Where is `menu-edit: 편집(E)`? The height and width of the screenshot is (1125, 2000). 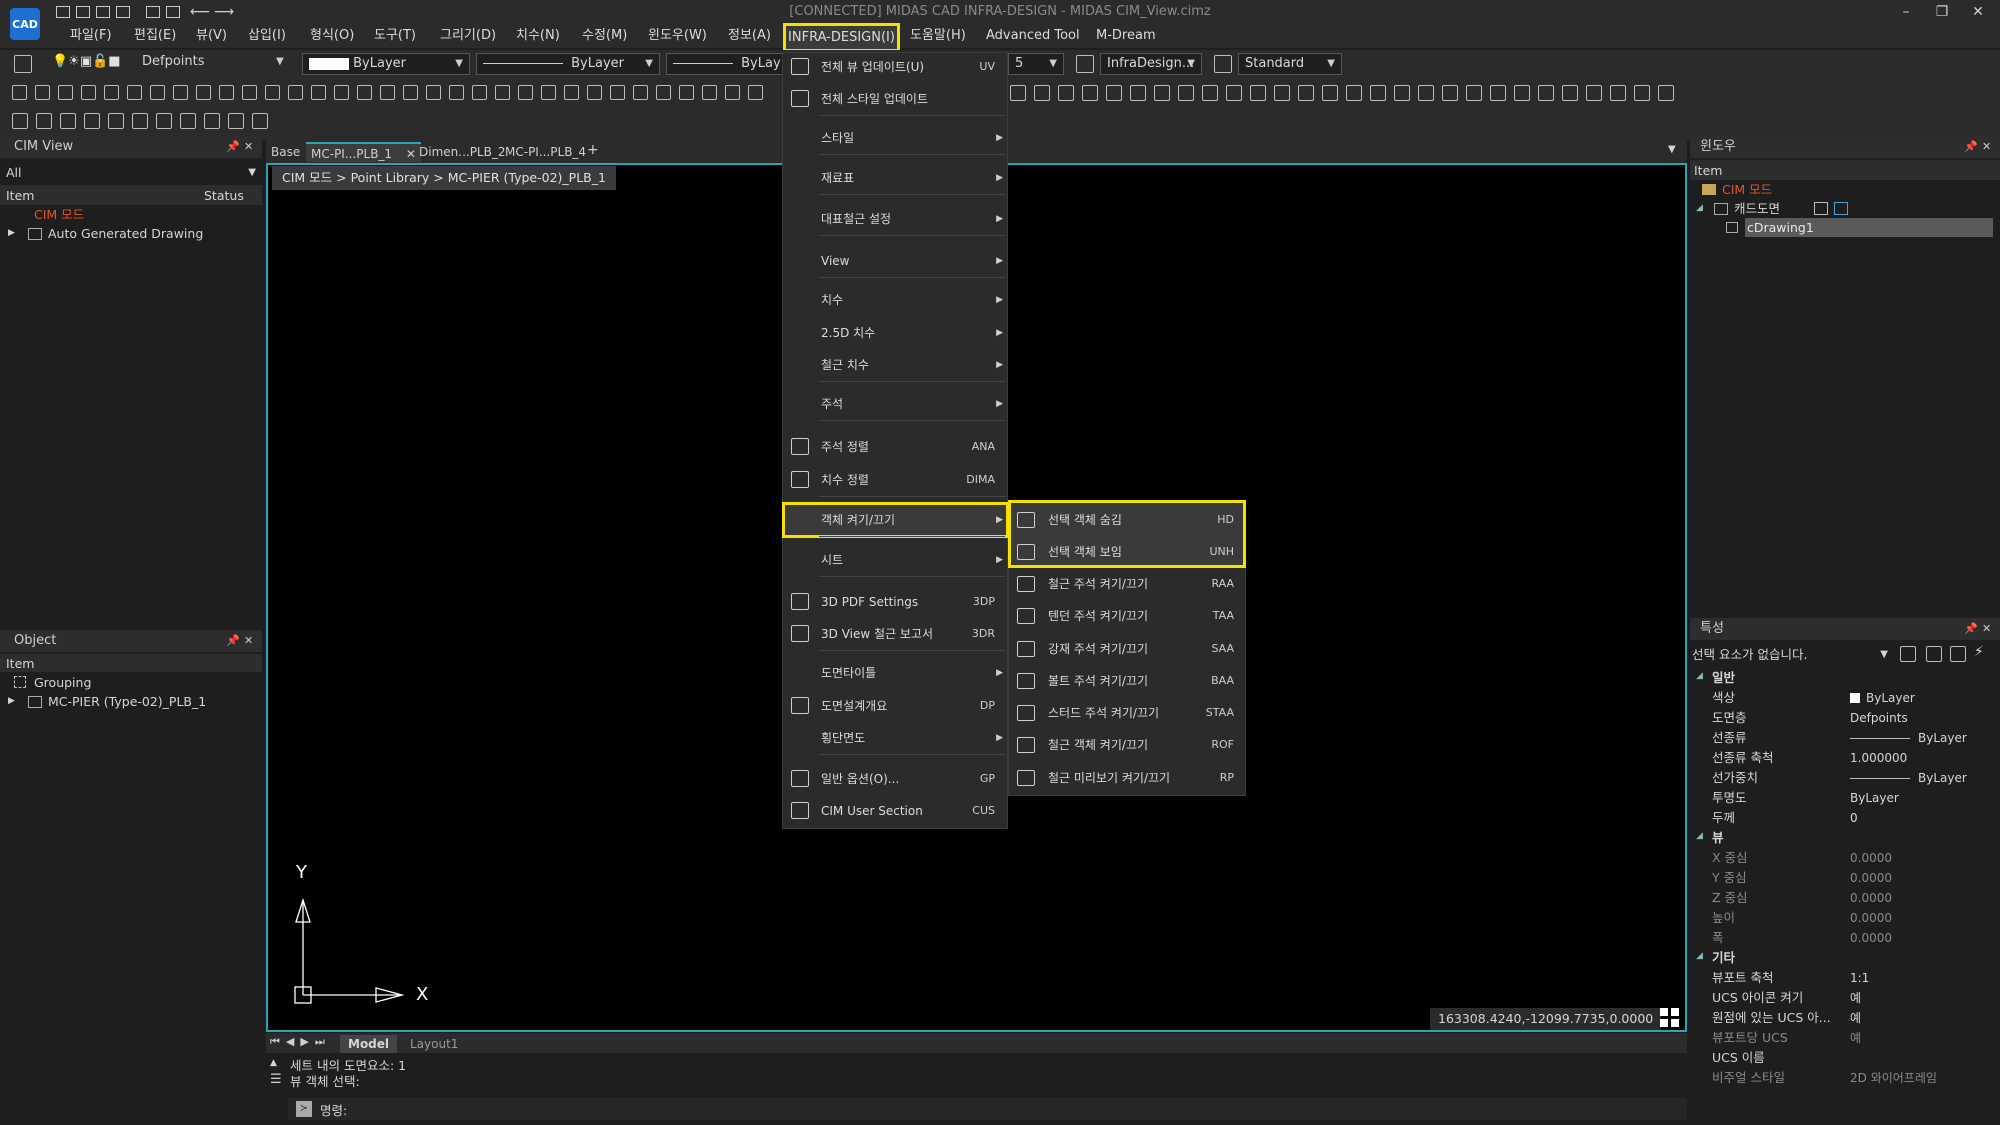
menu-edit: 편집(E) is located at coordinates (155, 36).